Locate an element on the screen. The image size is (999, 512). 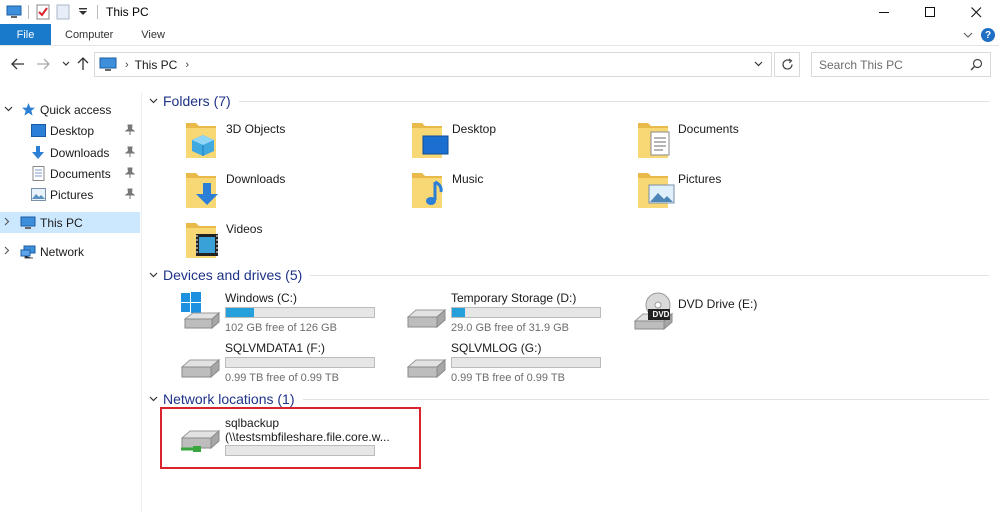
refresh-button is located at coordinates (787, 64).